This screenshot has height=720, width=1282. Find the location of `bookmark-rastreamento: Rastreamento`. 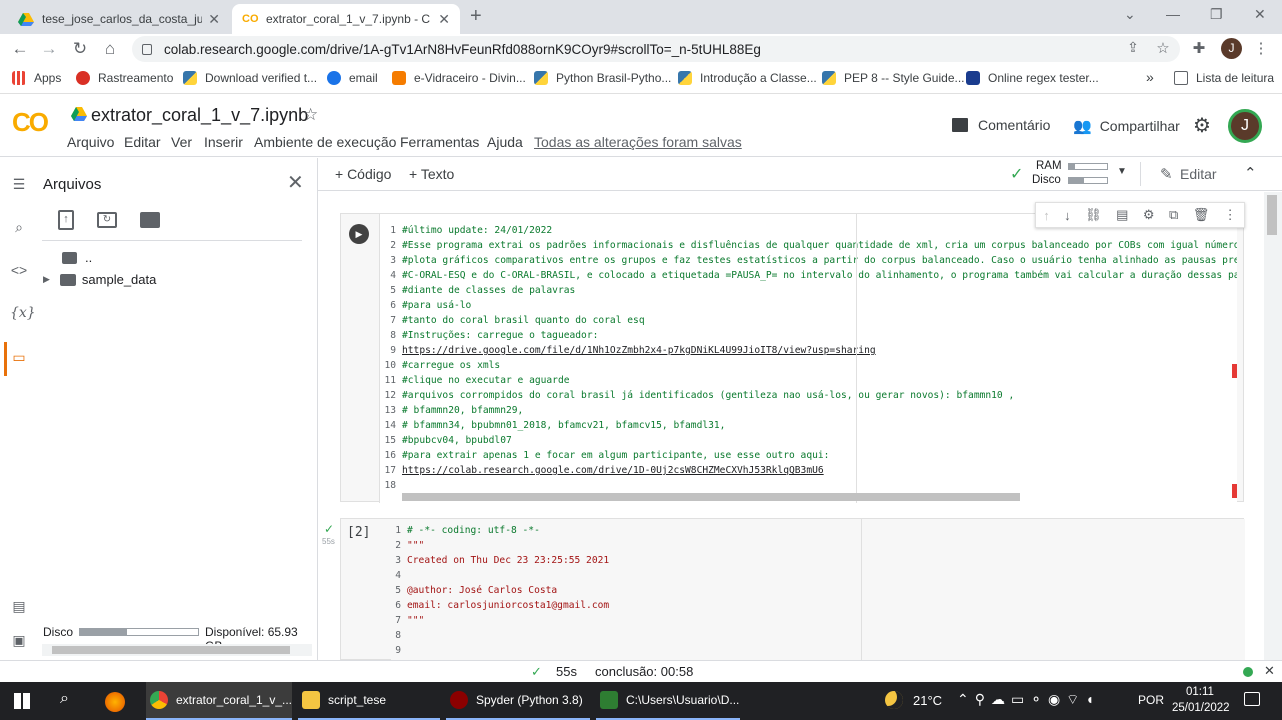

bookmark-rastreamento: Rastreamento is located at coordinates (124, 78).